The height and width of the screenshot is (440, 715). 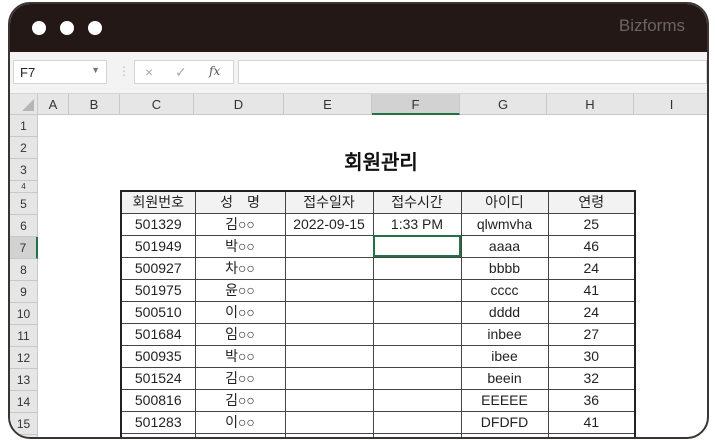 I want to click on select-all-button, so click(x=24, y=104).